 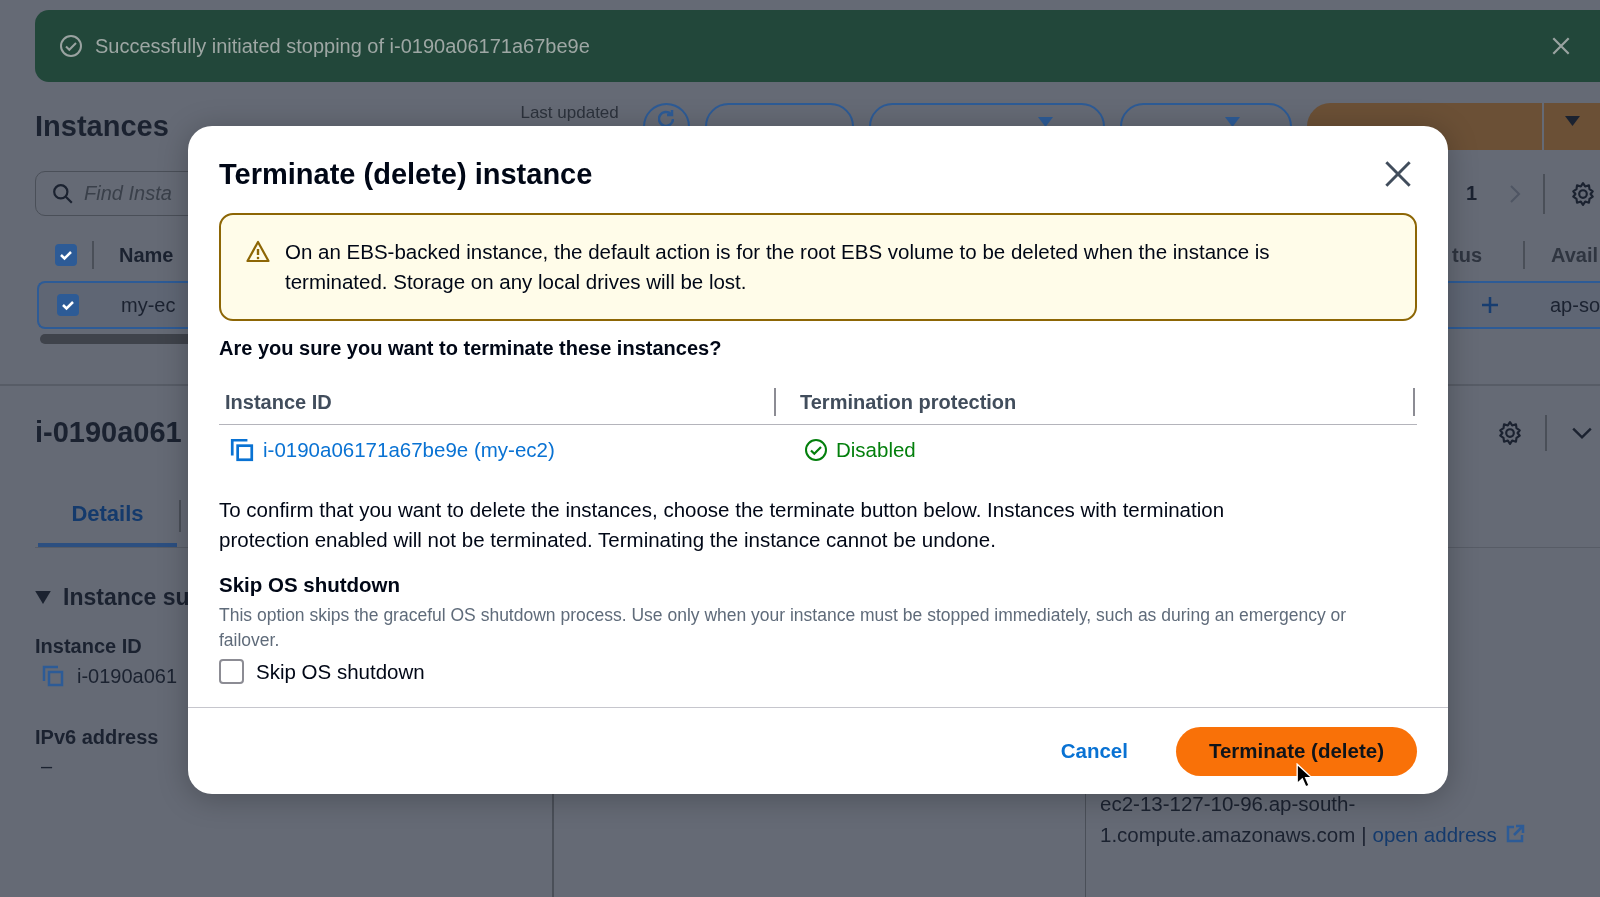 What do you see at coordinates (722, 525) in the screenshot?
I see `confirm-text: To confirm that you want to delete the instances, choose the terminate button below. Instances with termination protection enabled will not be terminated. Terminating the instance cannot be undone.` at bounding box center [722, 525].